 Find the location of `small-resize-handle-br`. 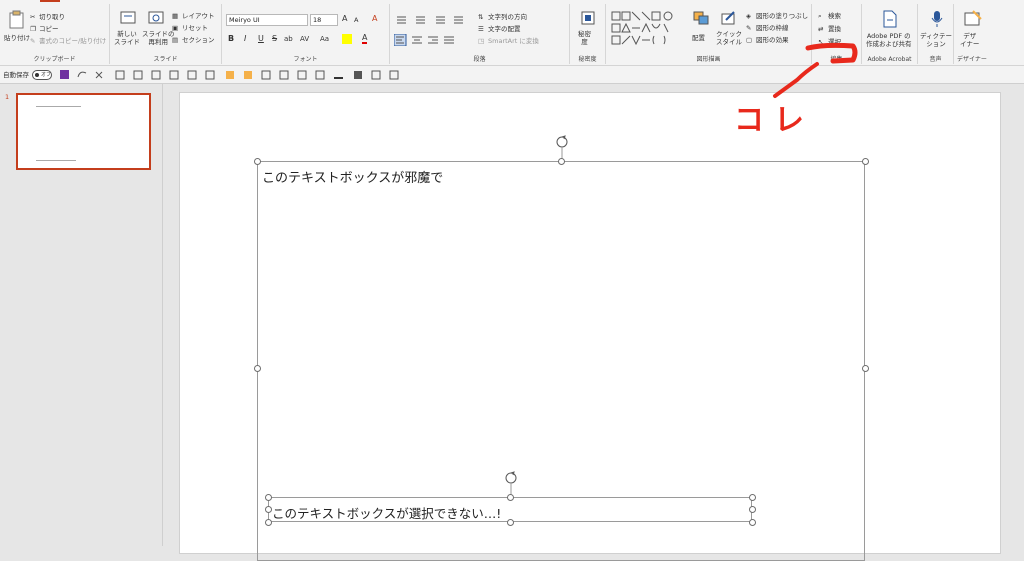

small-resize-handle-br is located at coordinates (752, 522).